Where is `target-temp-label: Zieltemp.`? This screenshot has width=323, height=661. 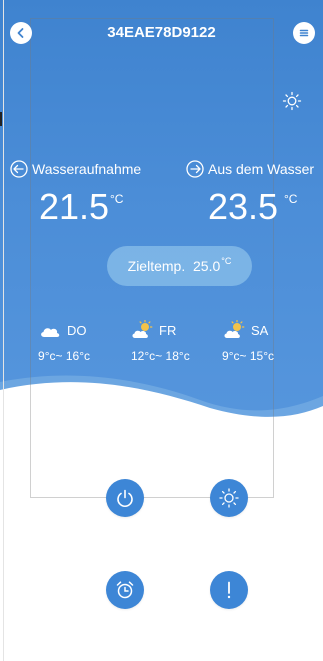
target-temp-label: Zieltemp. is located at coordinates (156, 266).